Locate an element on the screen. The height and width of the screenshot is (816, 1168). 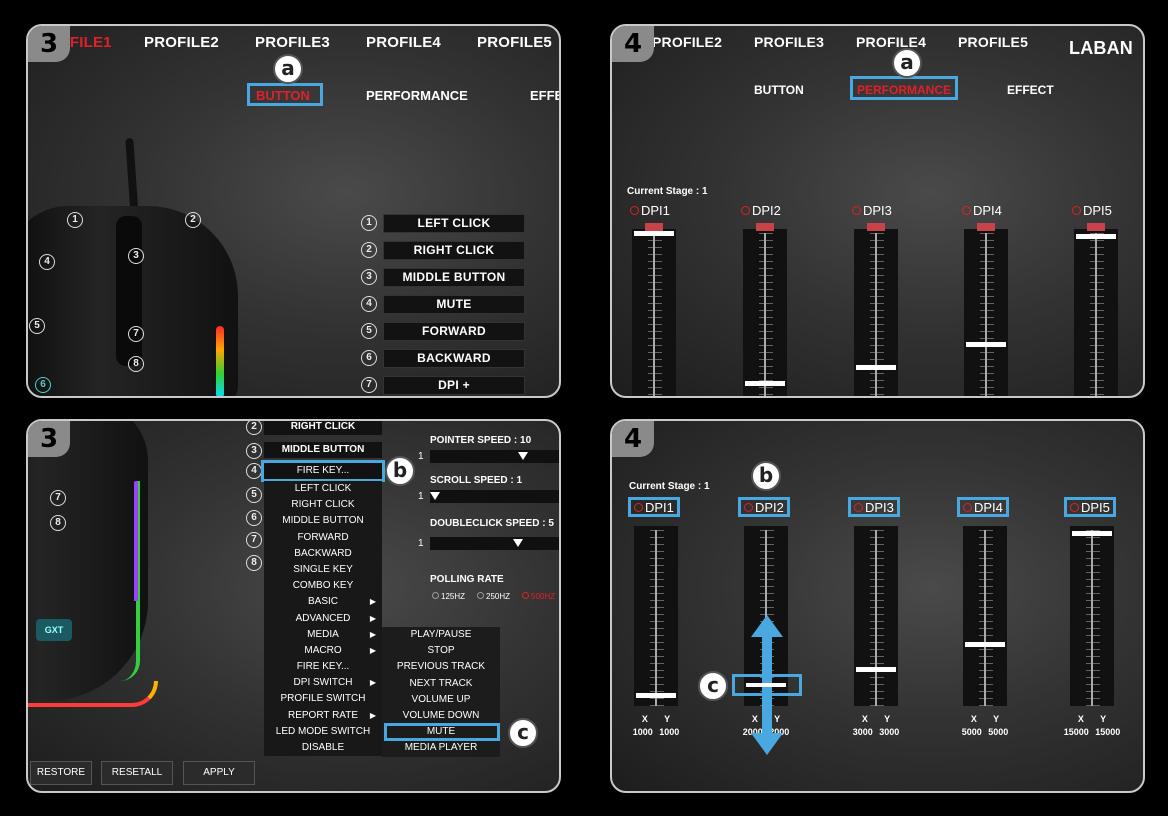
media-menu-item: NEXT TRACK is located at coordinates (441, 684).